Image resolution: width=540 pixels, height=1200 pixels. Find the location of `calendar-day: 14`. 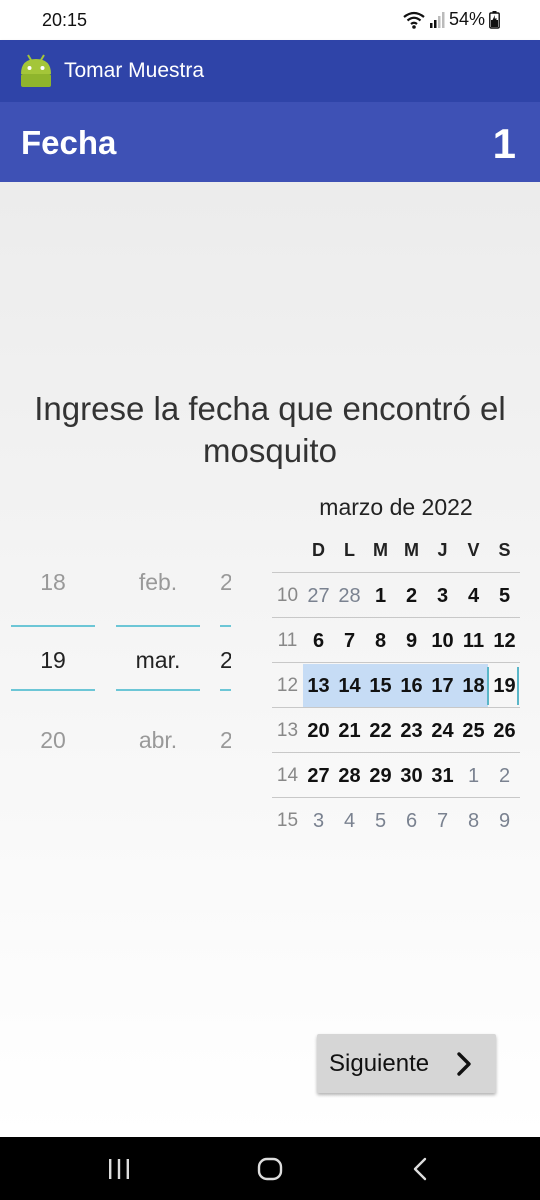

calendar-day: 14 is located at coordinates (349, 686).